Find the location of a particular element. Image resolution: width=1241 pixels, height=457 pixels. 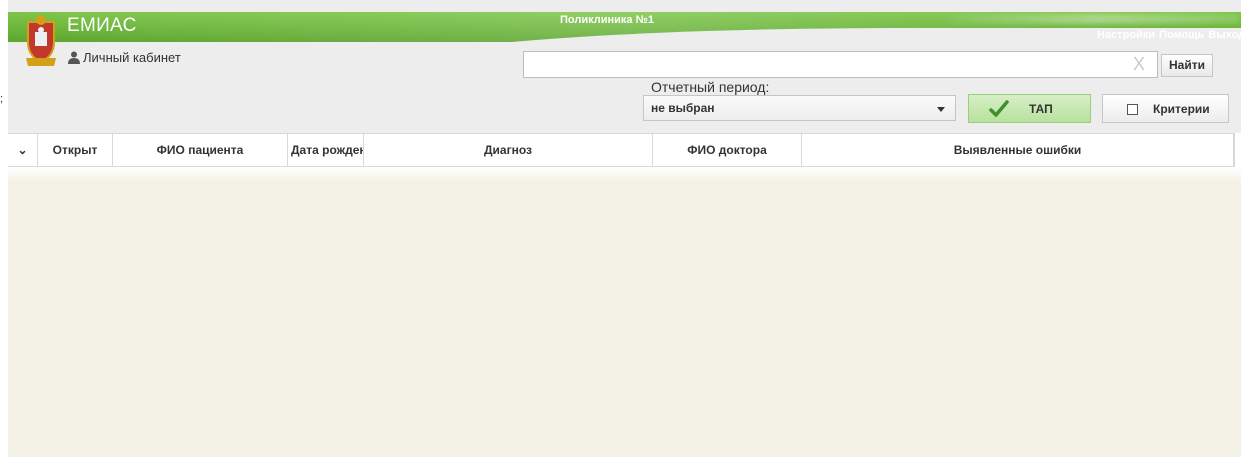

criteria-label: Критерии is located at coordinates (1181, 109).